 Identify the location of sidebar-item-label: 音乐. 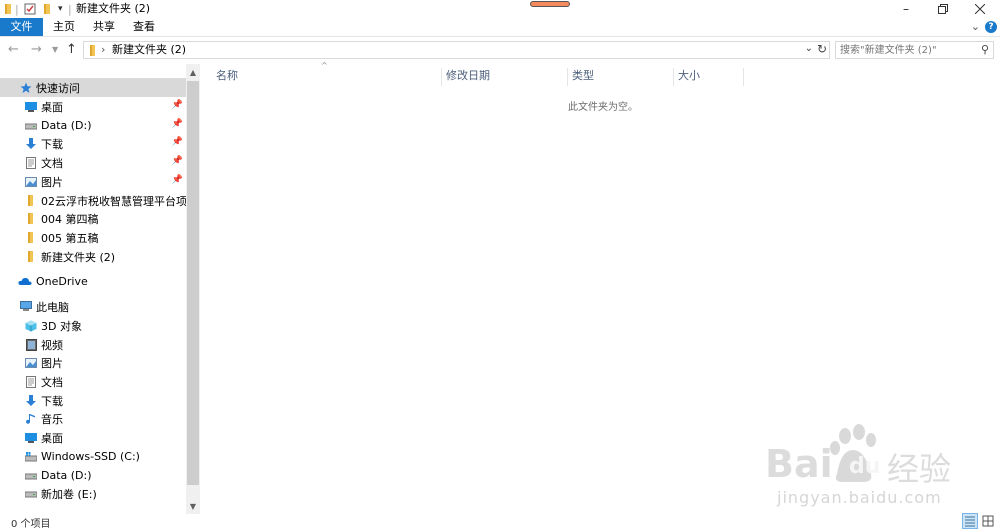
(52, 419).